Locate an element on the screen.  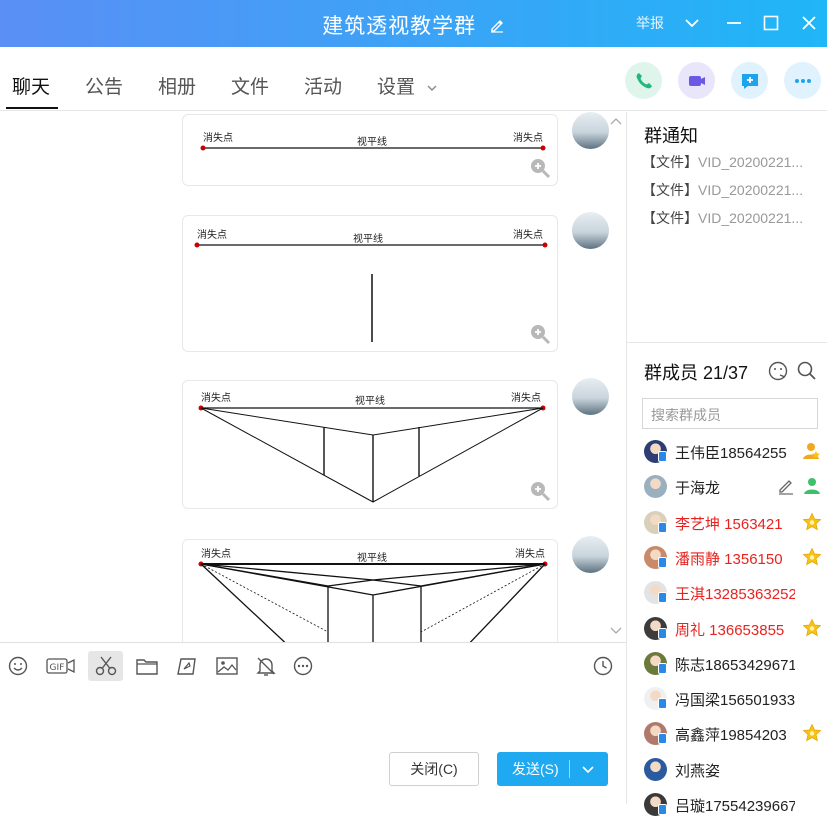
close-button: 关闭(C) is located at coordinates (434, 769).